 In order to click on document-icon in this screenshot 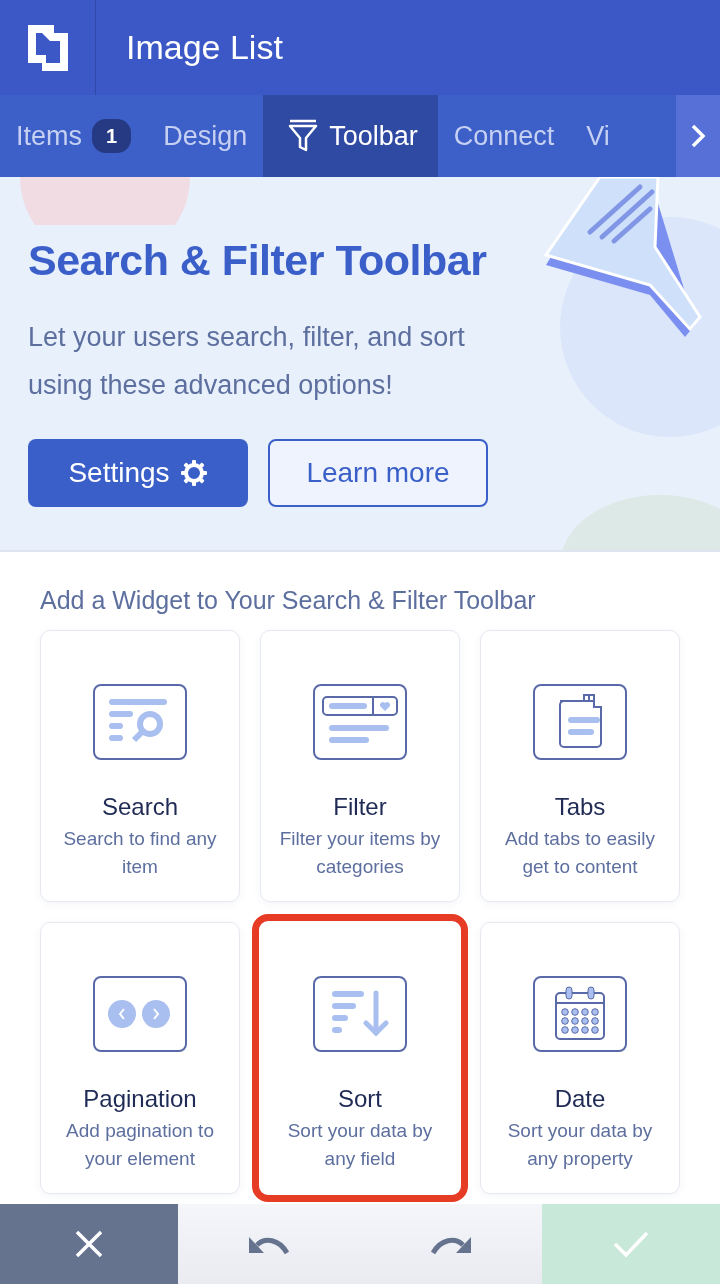, I will do `click(580, 721)`.